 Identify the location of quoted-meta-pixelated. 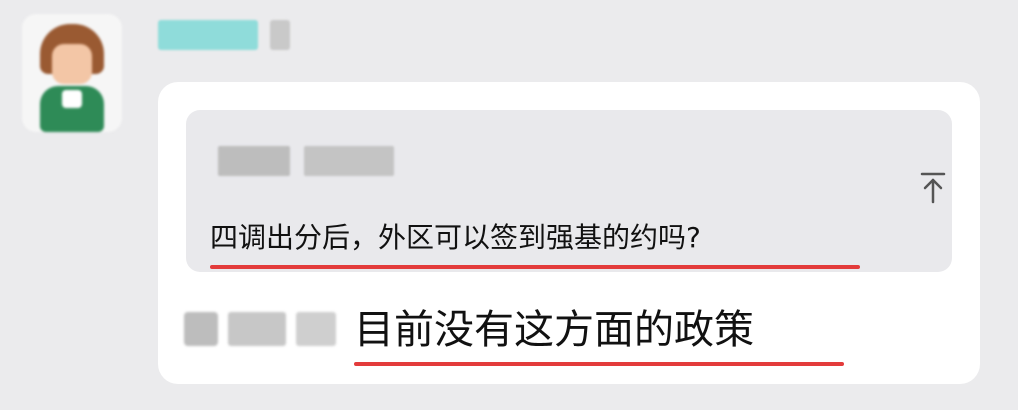
(306, 161).